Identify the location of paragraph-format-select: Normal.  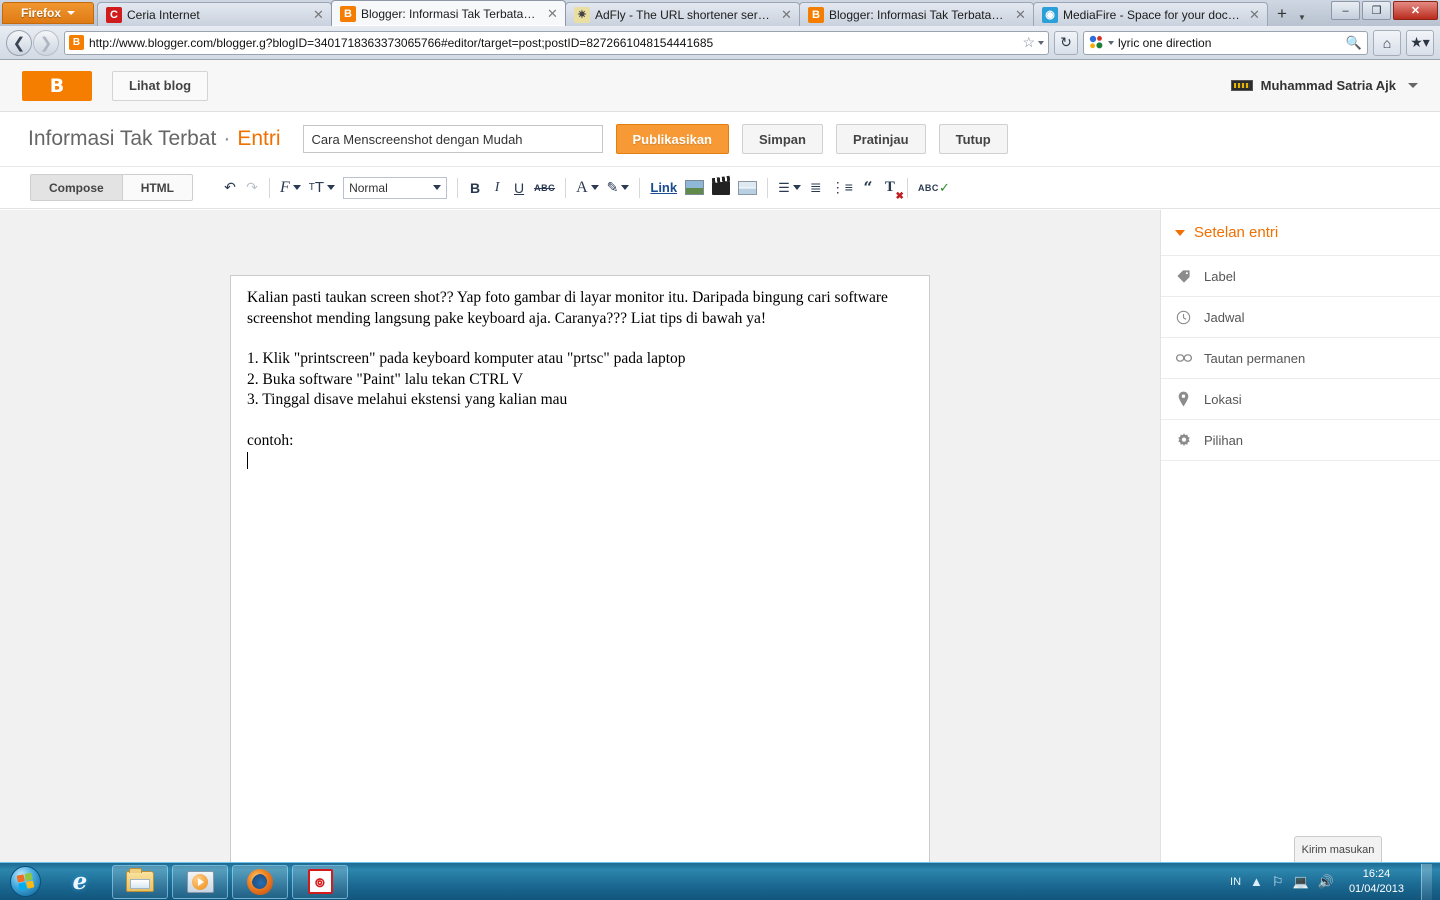
(395, 187).